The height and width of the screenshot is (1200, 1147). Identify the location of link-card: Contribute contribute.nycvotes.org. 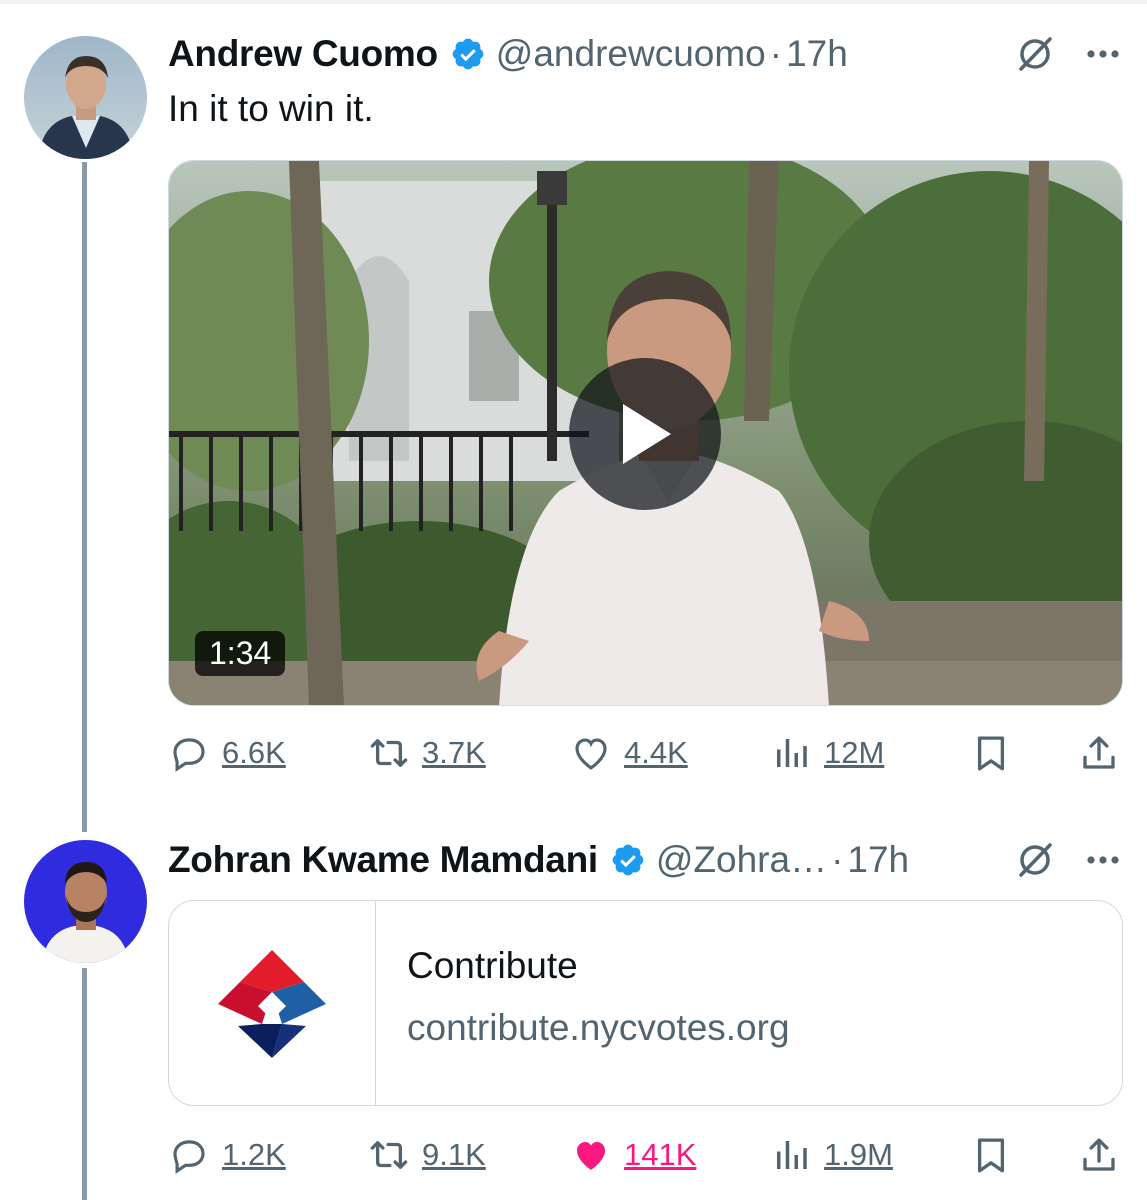
(645, 1003).